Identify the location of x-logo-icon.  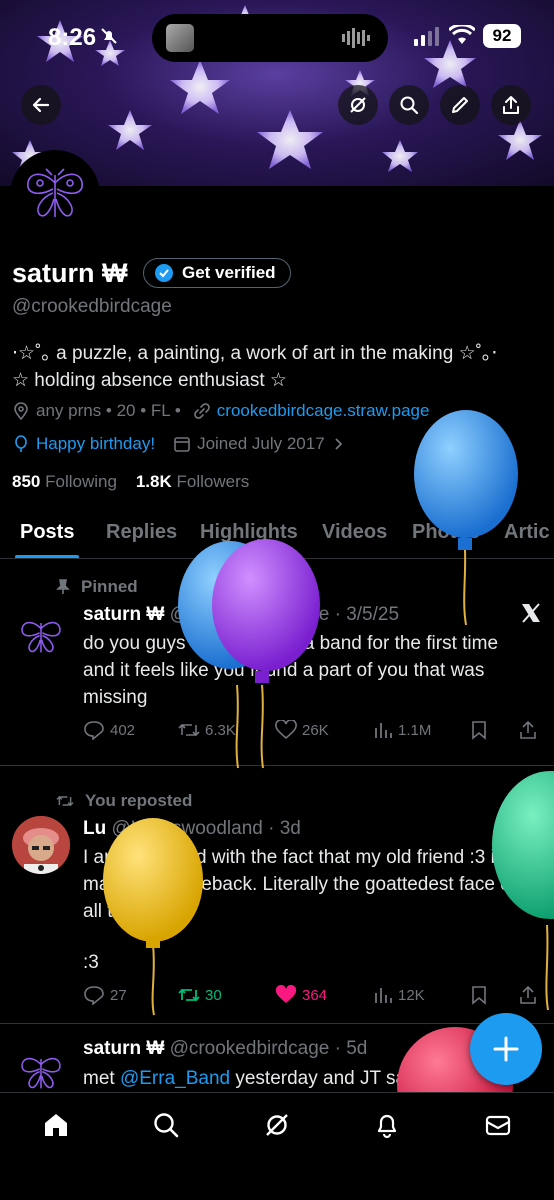
(531, 613).